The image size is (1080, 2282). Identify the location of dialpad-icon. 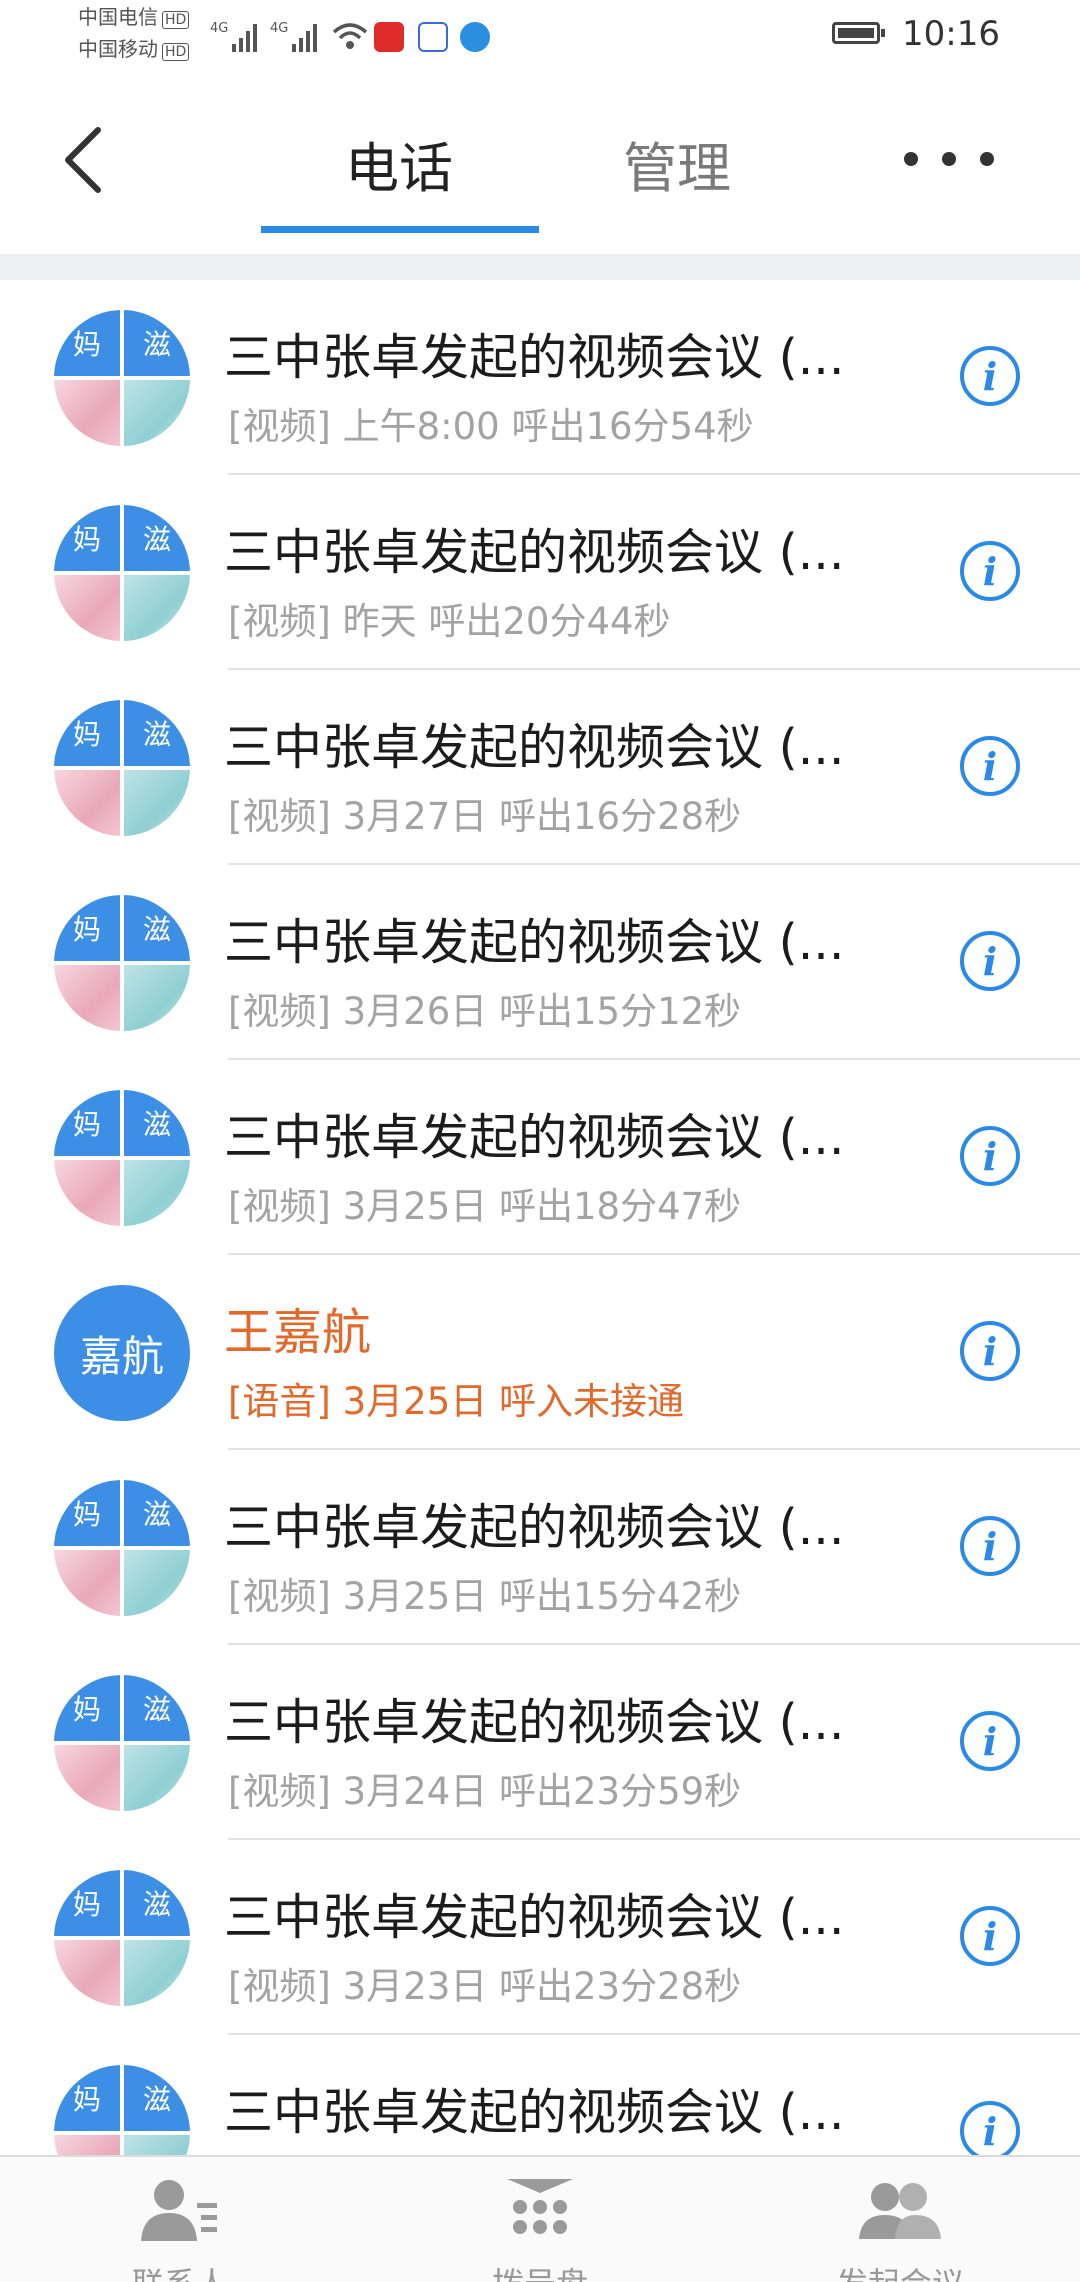
(540, 2206).